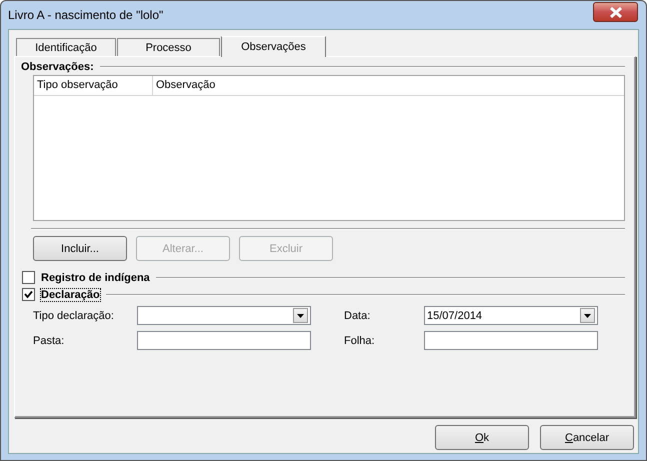 Image resolution: width=647 pixels, height=461 pixels. Describe the element at coordinates (454, 316) in the screenshot. I see `field-value: 15/07/2014` at that location.